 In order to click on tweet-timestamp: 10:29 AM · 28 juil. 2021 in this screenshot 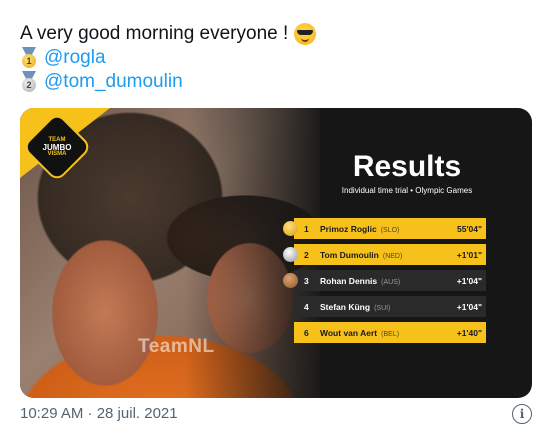, I will do `click(99, 413)`.